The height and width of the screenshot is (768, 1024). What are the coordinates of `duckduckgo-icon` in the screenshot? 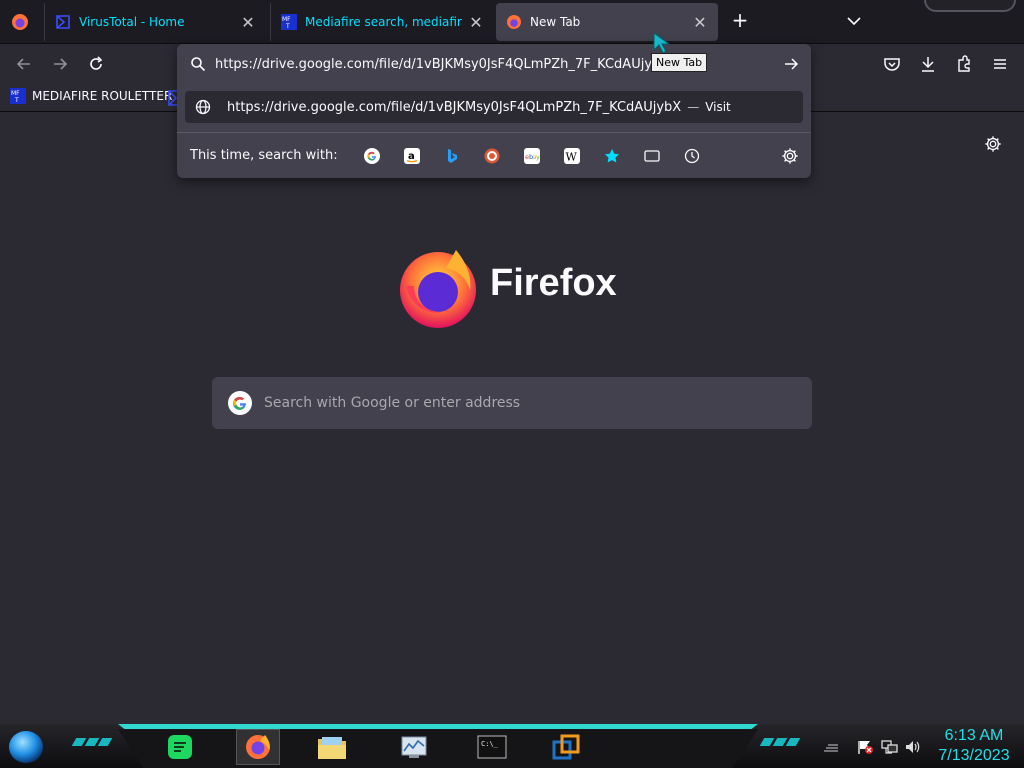 It's located at (492, 156).